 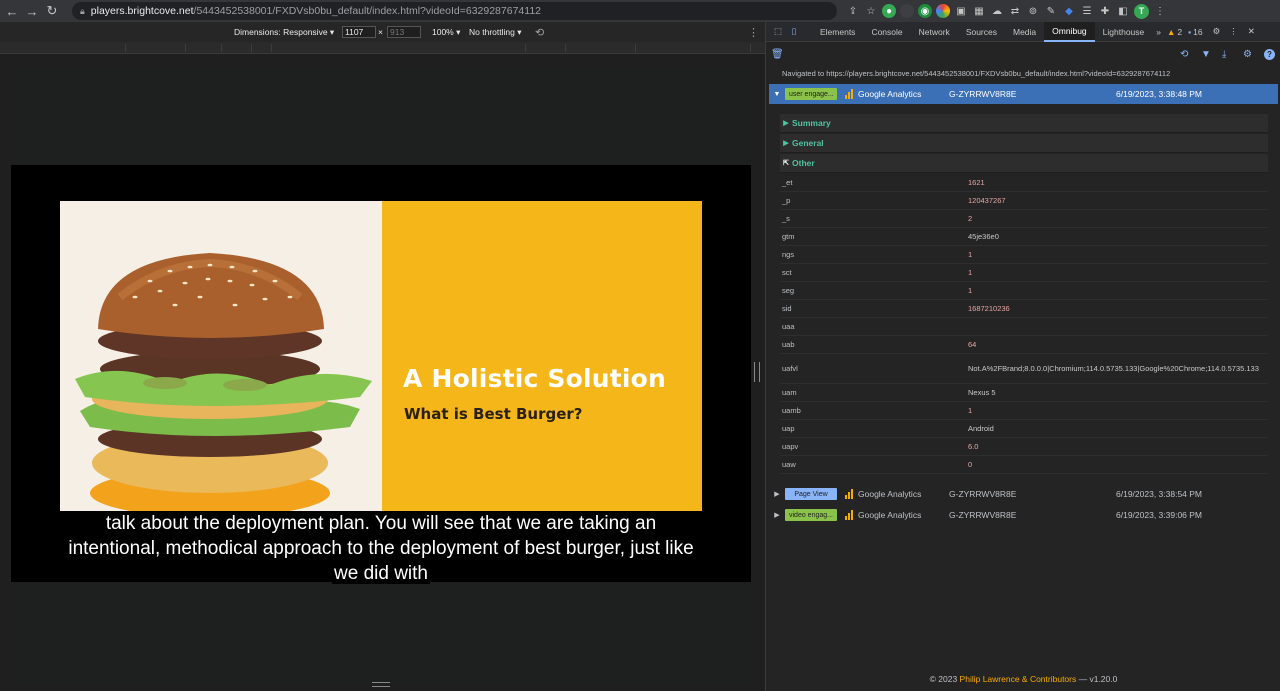 I want to click on menu-kebab-icon: ⋮, so click(x=1160, y=11).